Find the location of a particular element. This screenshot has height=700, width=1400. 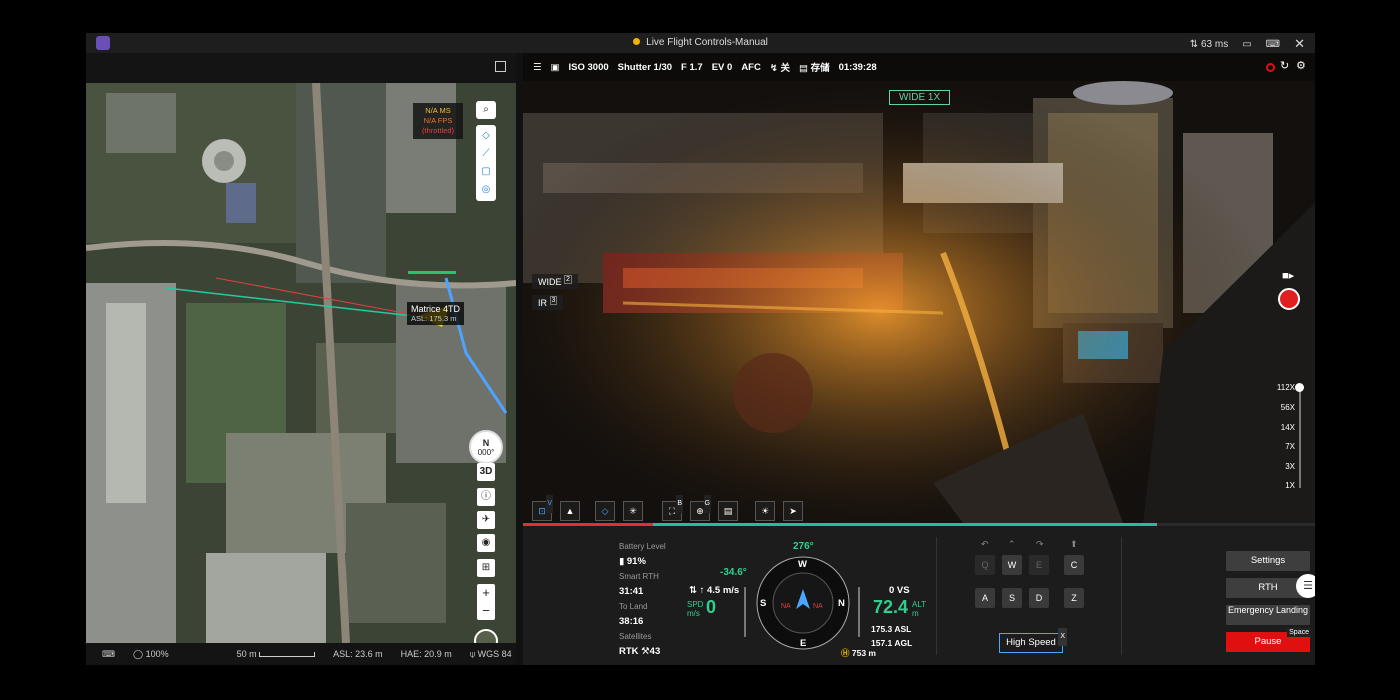

keyboard-toggle-icon: ⌨ is located at coordinates (108, 654).